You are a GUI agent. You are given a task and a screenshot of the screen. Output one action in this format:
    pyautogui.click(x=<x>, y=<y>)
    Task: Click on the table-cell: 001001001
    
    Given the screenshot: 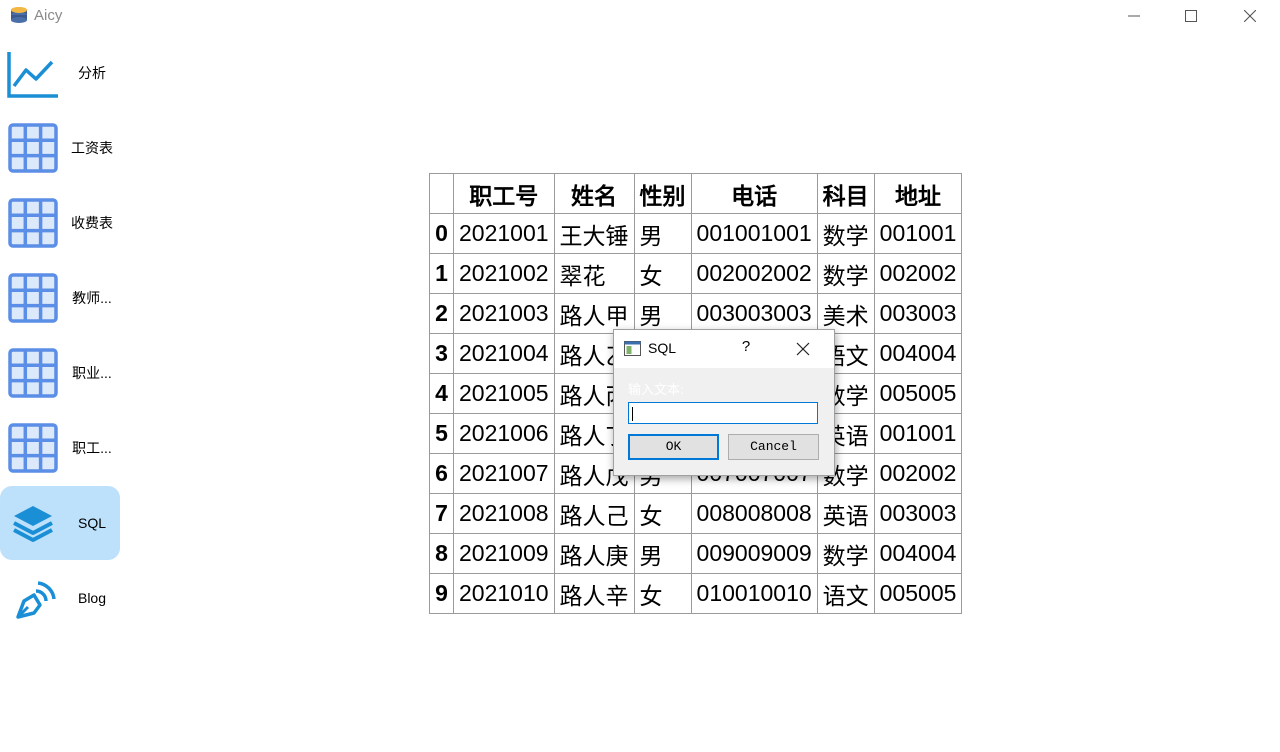 What is the action you would take?
    pyautogui.click(x=754, y=233)
    